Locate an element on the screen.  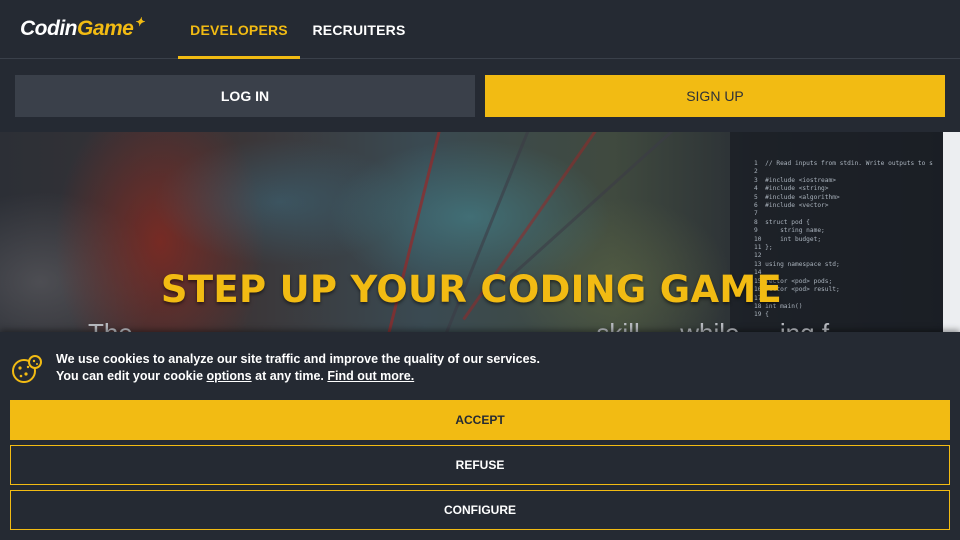
cookie-line2-prefix: You can edit your cookie is located at coordinates (131, 376).